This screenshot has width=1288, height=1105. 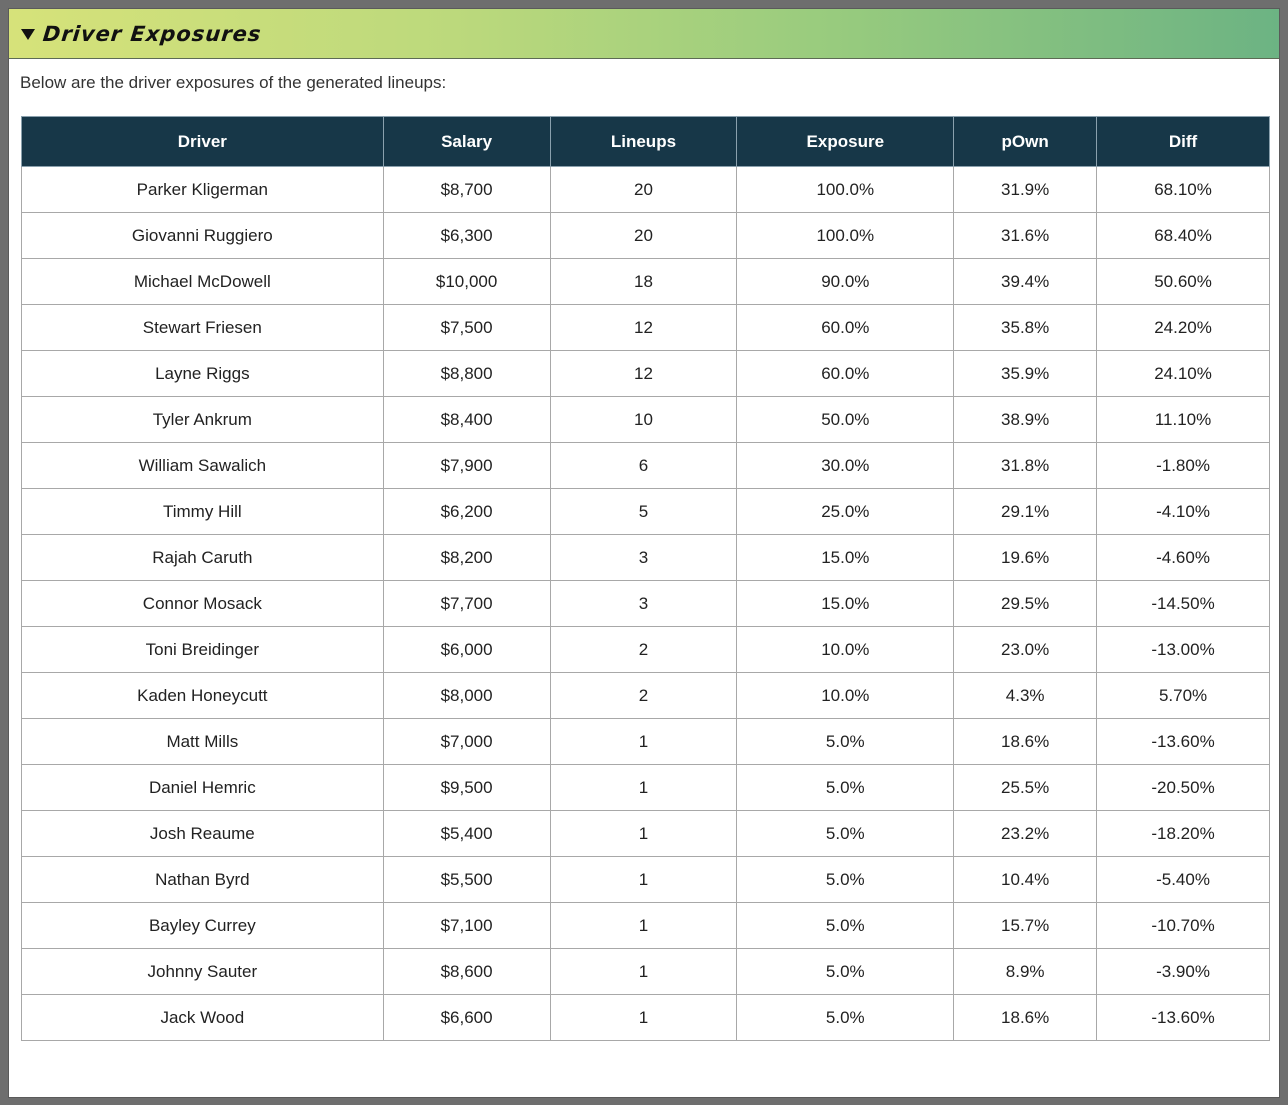 I want to click on salary-cell: $8,000, so click(x=466, y=695).